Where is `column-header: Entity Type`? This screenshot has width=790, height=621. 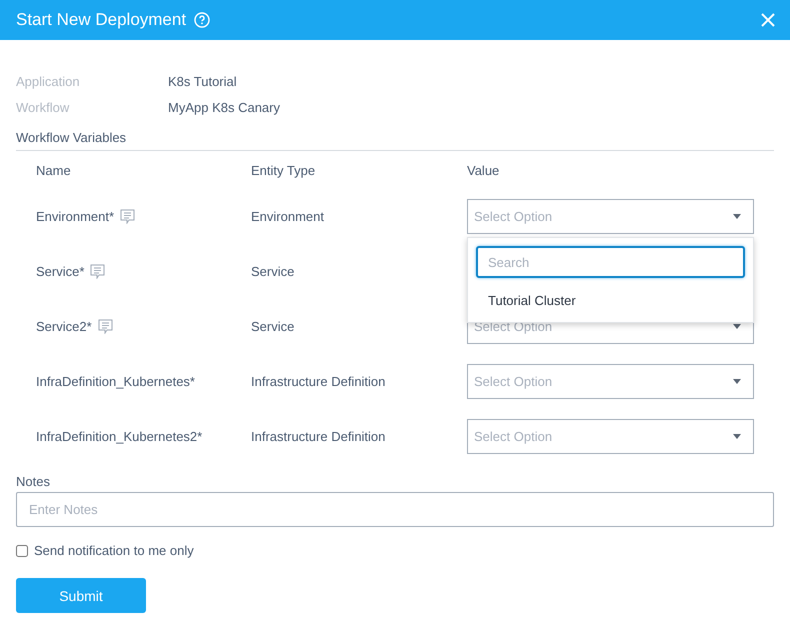
column-header: Entity Type is located at coordinates (283, 171).